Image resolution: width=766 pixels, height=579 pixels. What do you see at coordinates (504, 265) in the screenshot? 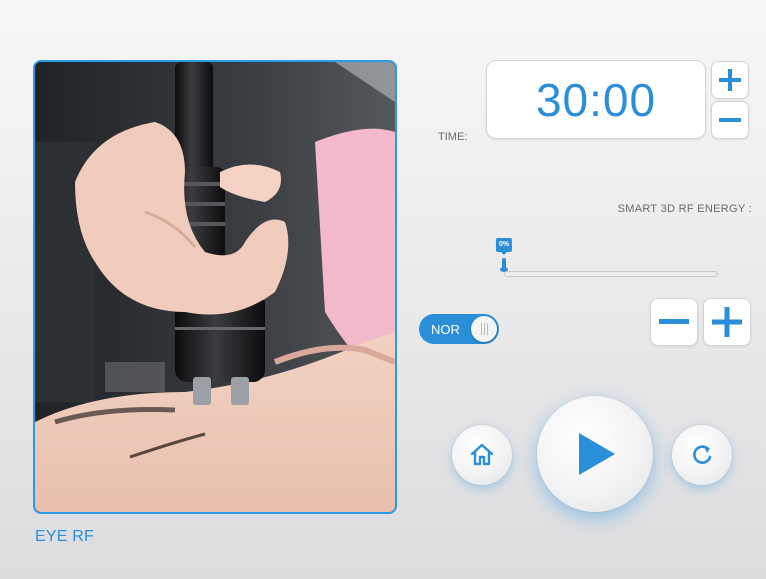
I see `energy-slider-thumb` at bounding box center [504, 265].